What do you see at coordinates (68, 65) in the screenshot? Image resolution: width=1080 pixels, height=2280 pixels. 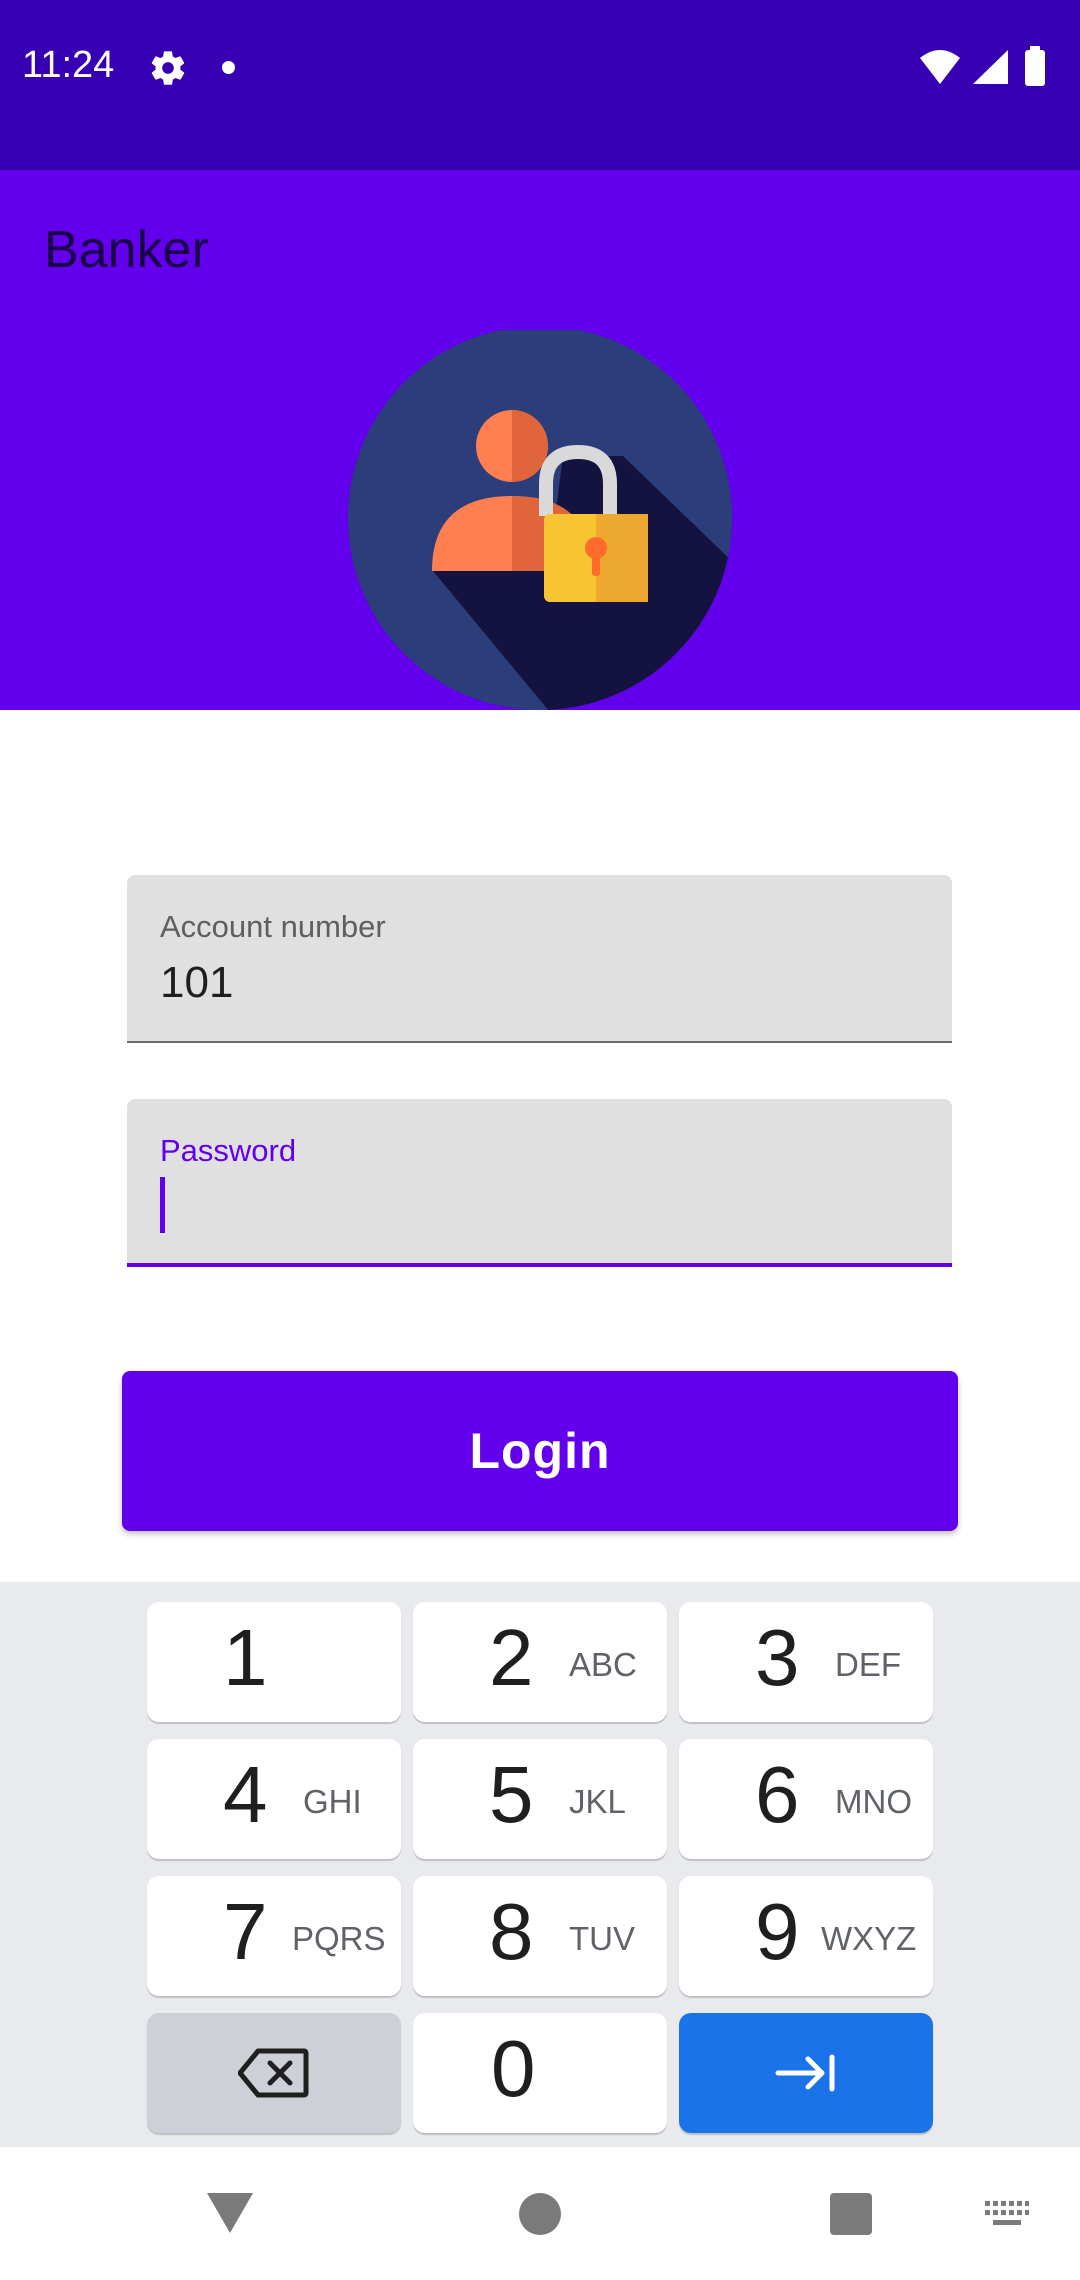 I see `status-time: 11:24` at bounding box center [68, 65].